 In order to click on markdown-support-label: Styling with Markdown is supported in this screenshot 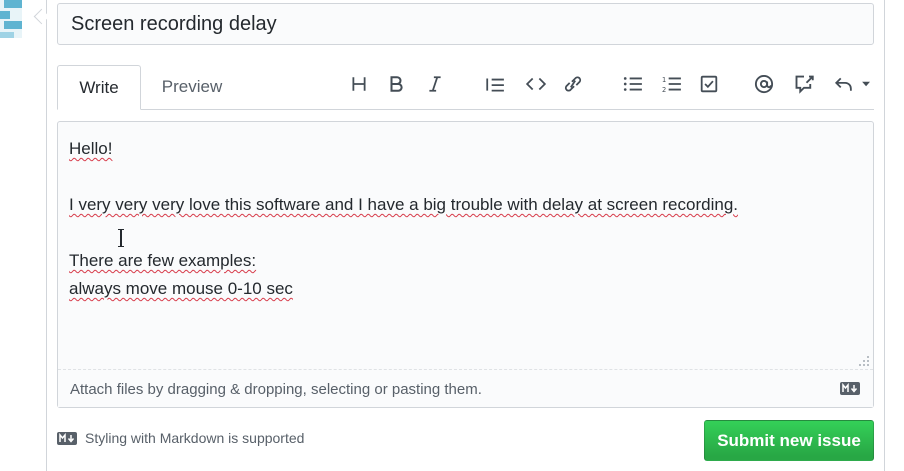, I will do `click(195, 438)`.